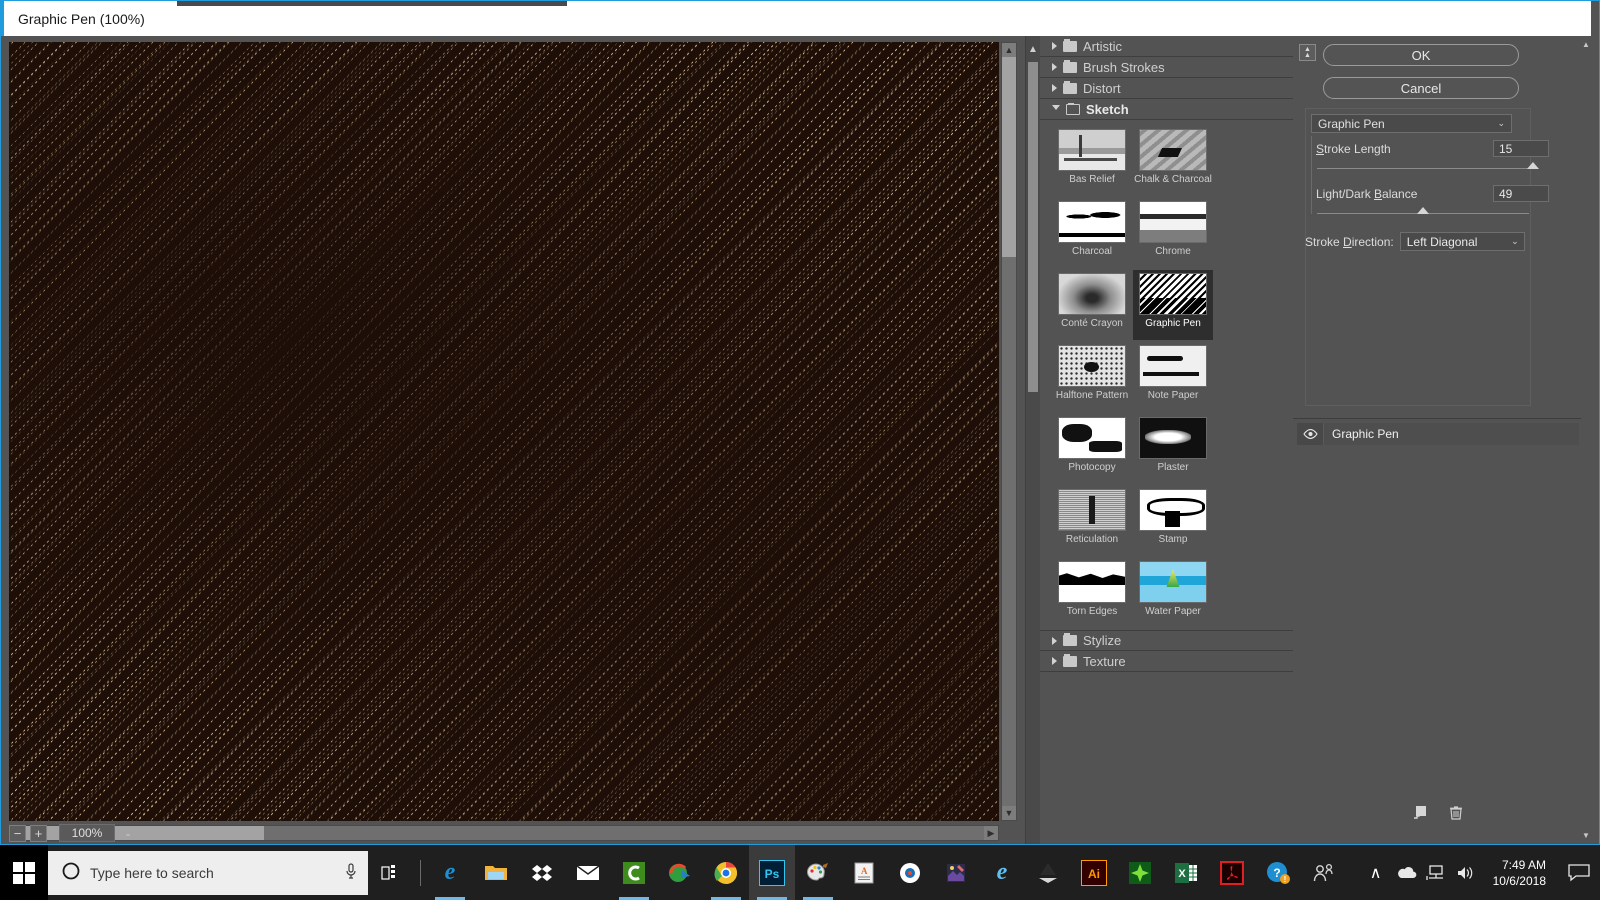  What do you see at coordinates (1167, 640) in the screenshot?
I see `filter-category-stylize: Stylize` at bounding box center [1167, 640].